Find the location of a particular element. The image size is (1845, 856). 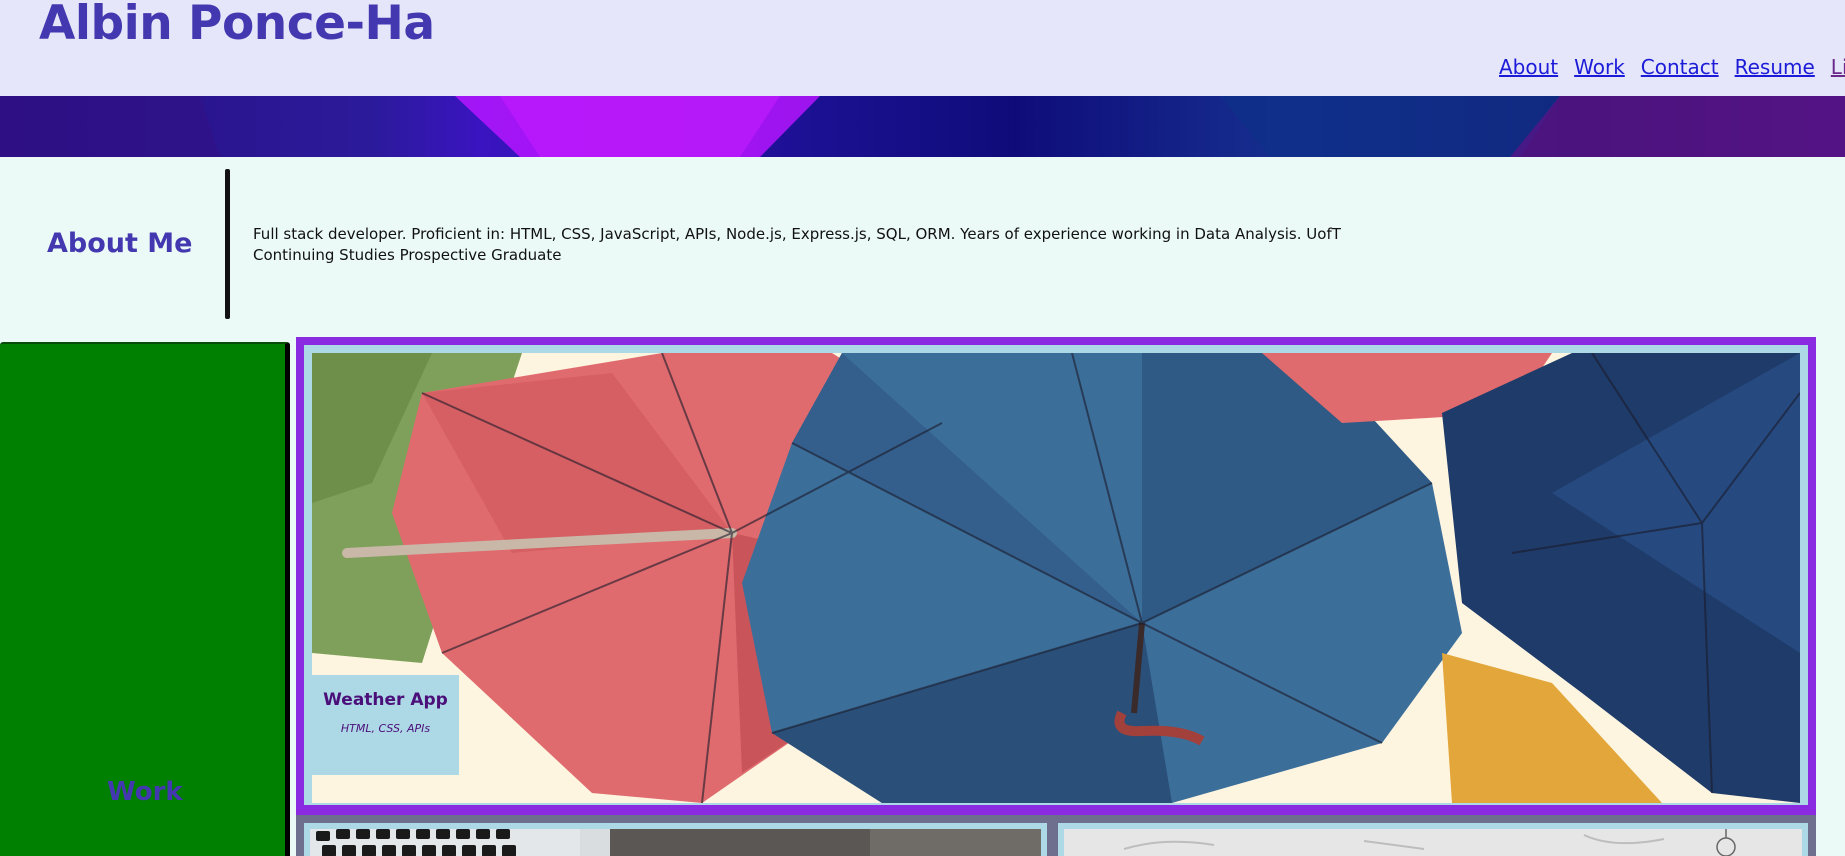

laptop-keyboard-image is located at coordinates (675, 842).